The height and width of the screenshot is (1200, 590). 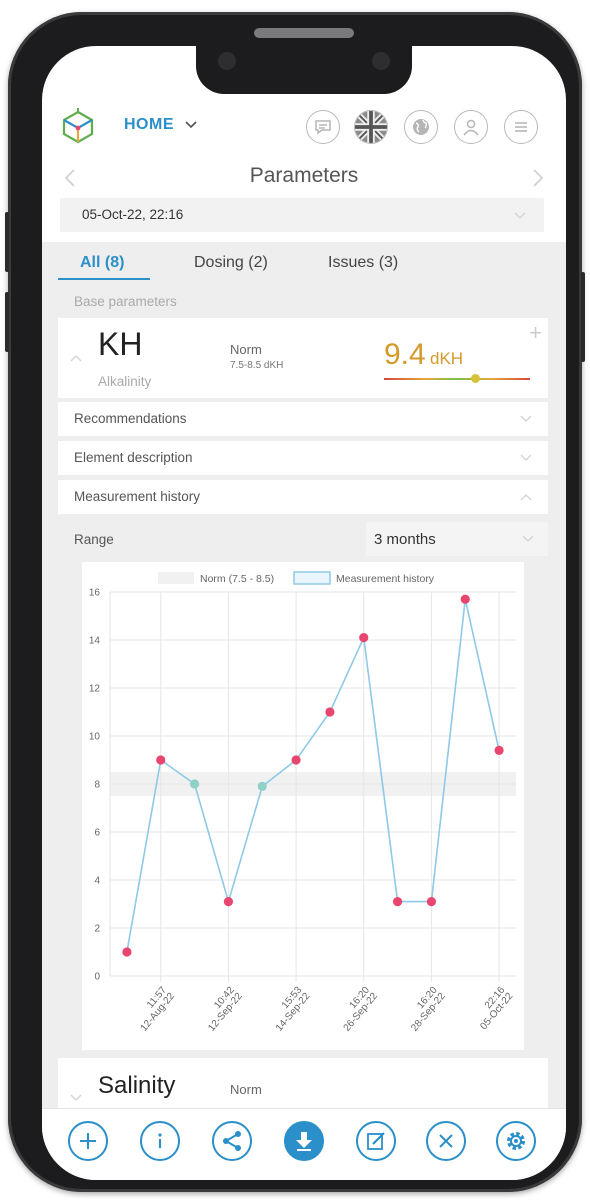 What do you see at coordinates (95, 737) in the screenshot?
I see `y-tick-label: 10` at bounding box center [95, 737].